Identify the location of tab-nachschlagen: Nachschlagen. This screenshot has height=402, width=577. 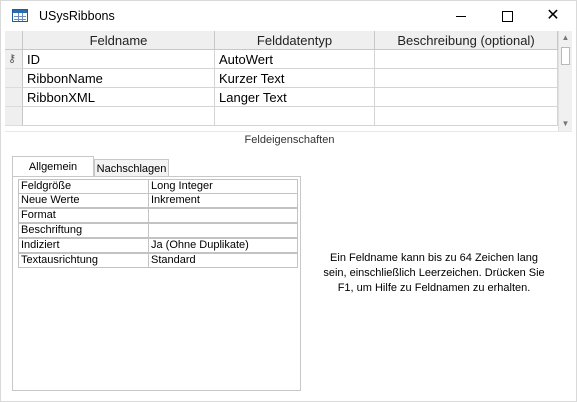
(131, 168).